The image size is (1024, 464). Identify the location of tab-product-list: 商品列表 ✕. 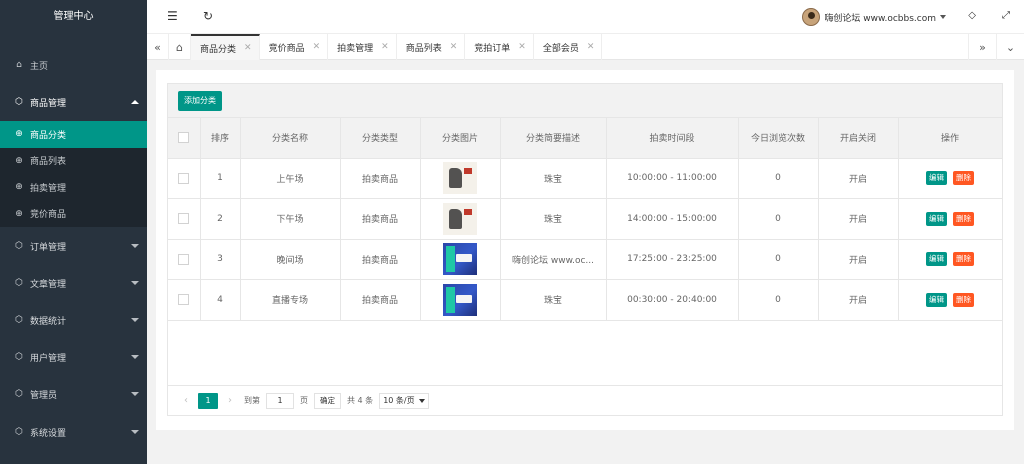
(431, 47).